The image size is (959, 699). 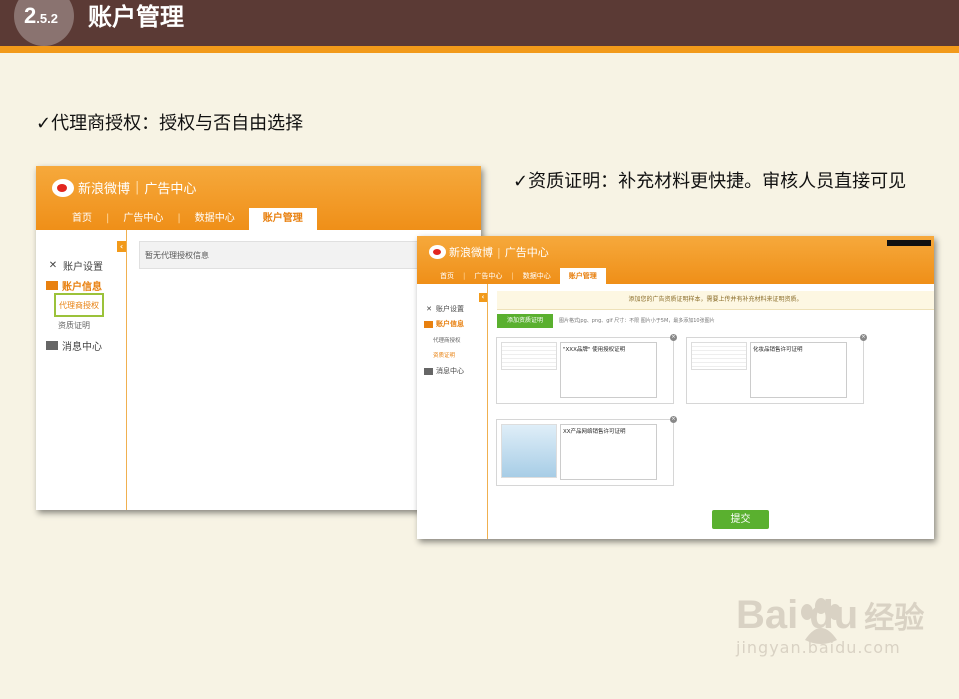 What do you see at coordinates (47, 18) in the screenshot?
I see `section-sub: .5.2` at bounding box center [47, 18].